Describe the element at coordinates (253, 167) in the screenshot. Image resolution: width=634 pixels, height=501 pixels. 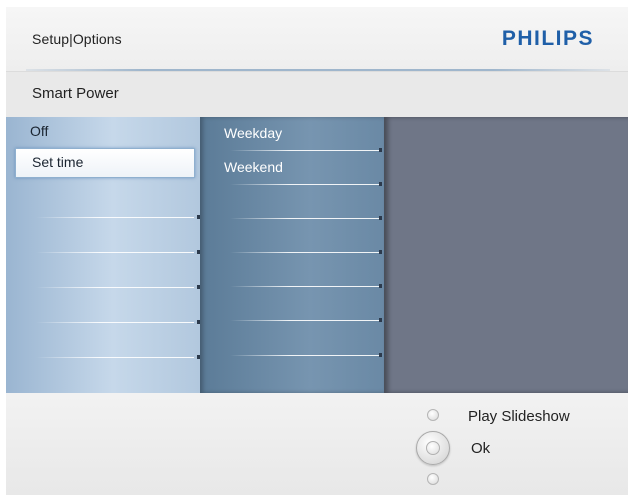
I see `menu-item-label: Weekend` at that location.